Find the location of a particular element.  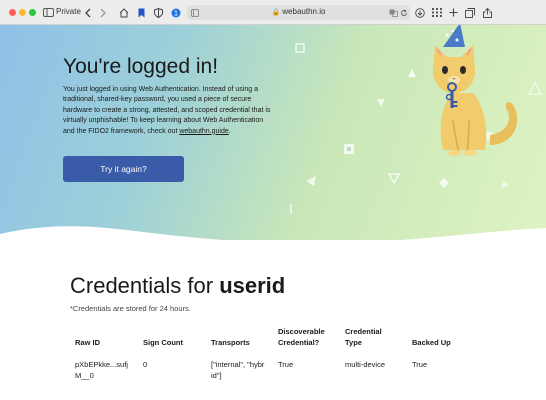

address-bar: 🔒 webauthn.io is located at coordinates (298, 12).